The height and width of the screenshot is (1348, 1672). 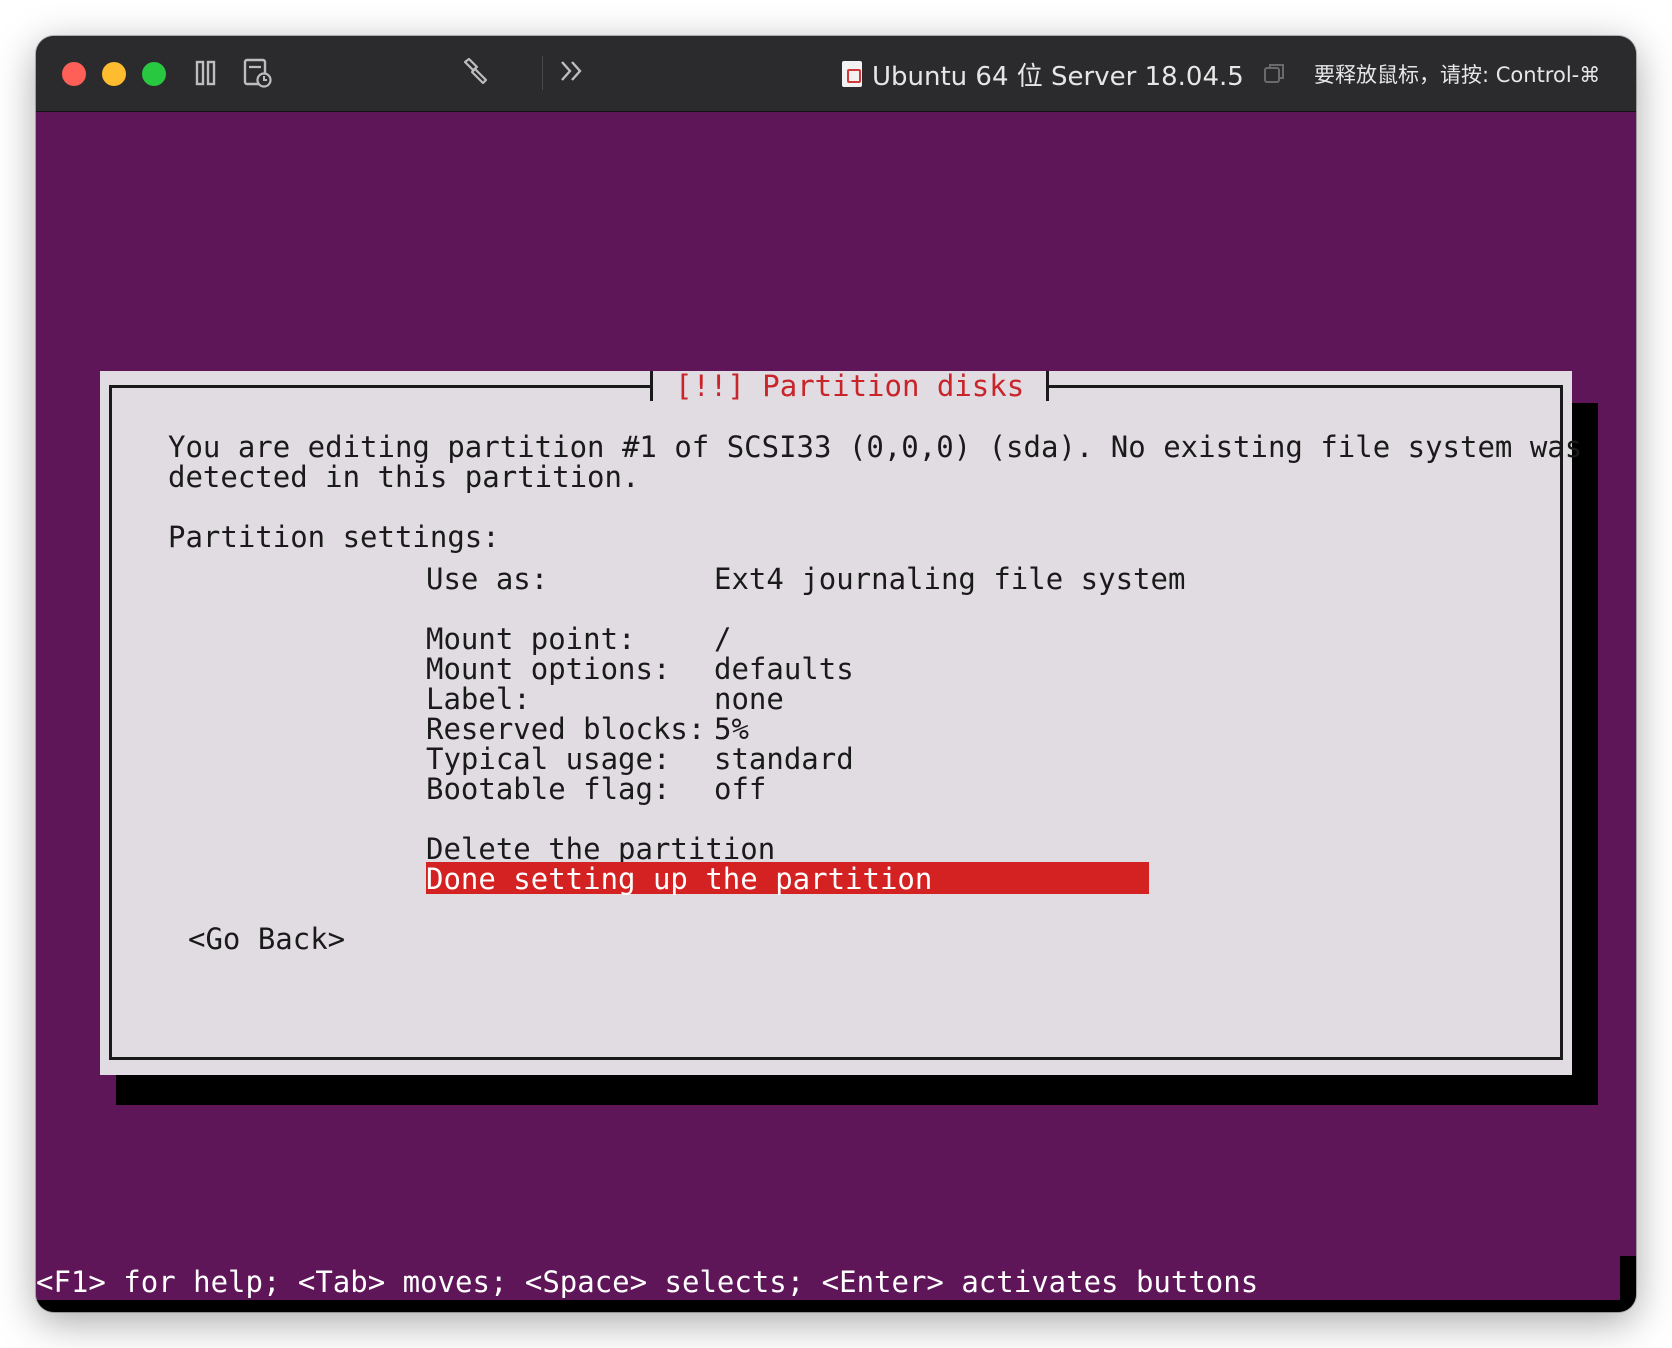 I want to click on setting-value: defaults, so click(x=784, y=669).